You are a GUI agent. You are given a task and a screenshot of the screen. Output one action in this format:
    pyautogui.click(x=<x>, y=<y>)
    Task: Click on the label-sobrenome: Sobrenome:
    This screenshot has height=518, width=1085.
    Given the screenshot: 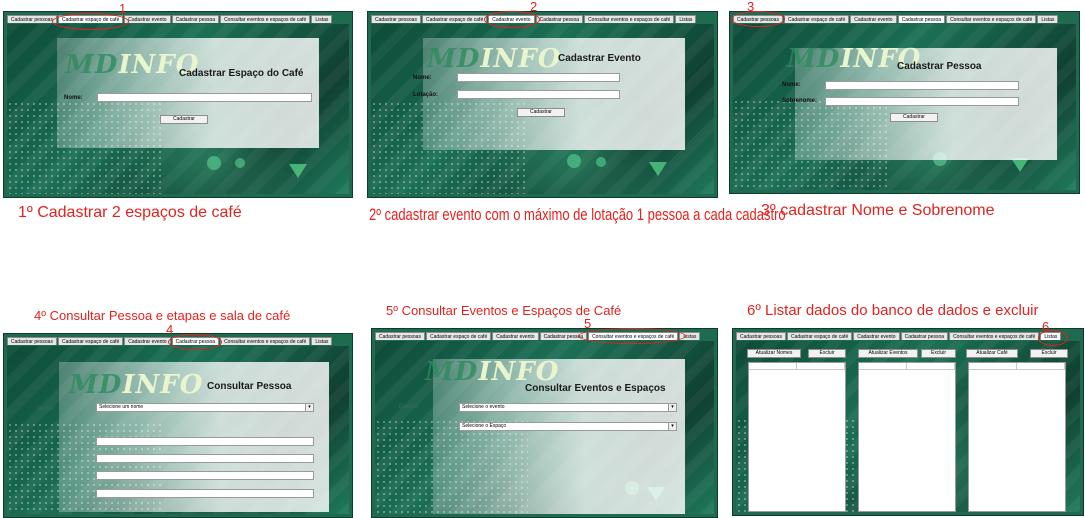 What is the action you would take?
    pyautogui.click(x=800, y=101)
    